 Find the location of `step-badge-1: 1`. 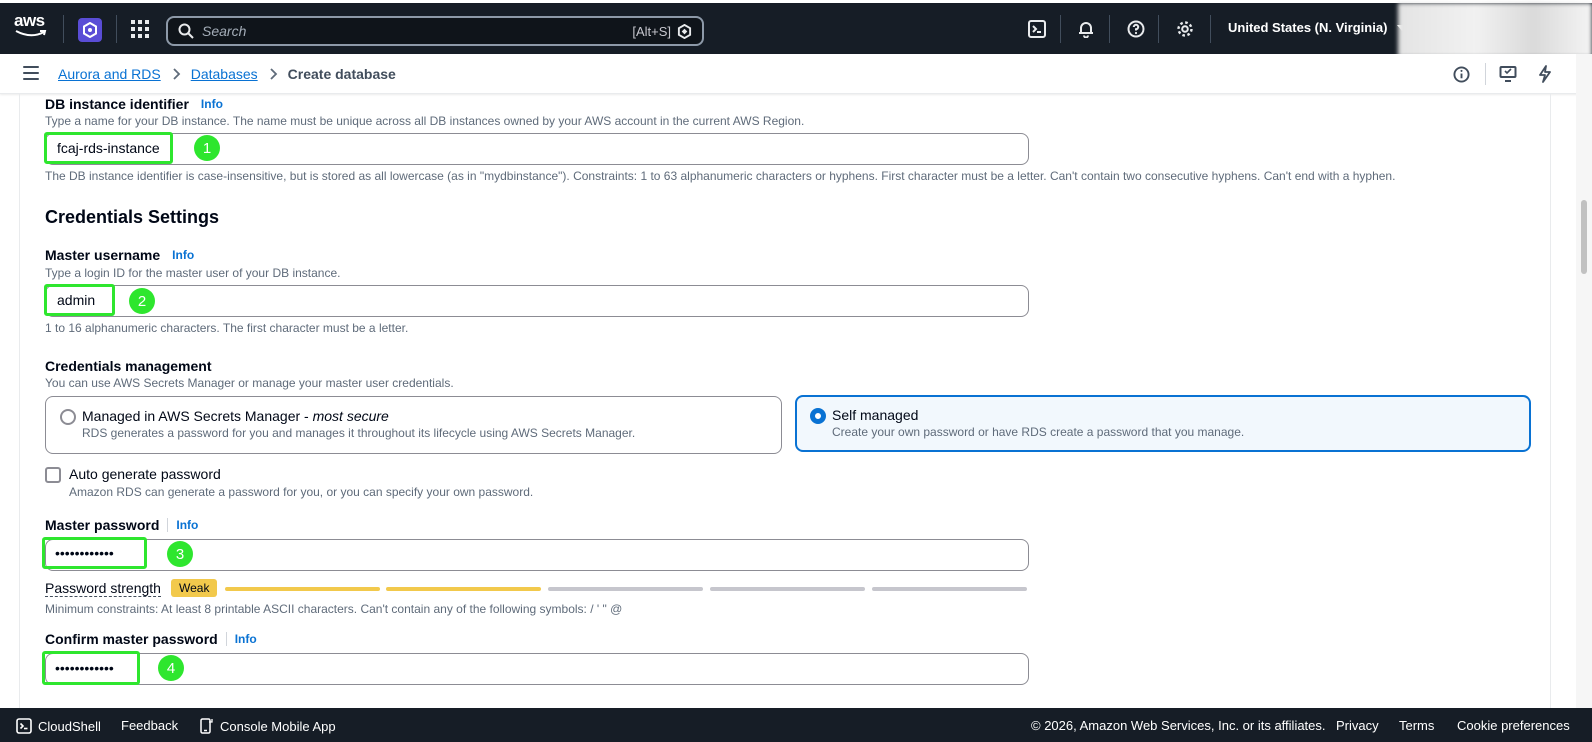

step-badge-1: 1 is located at coordinates (207, 148).